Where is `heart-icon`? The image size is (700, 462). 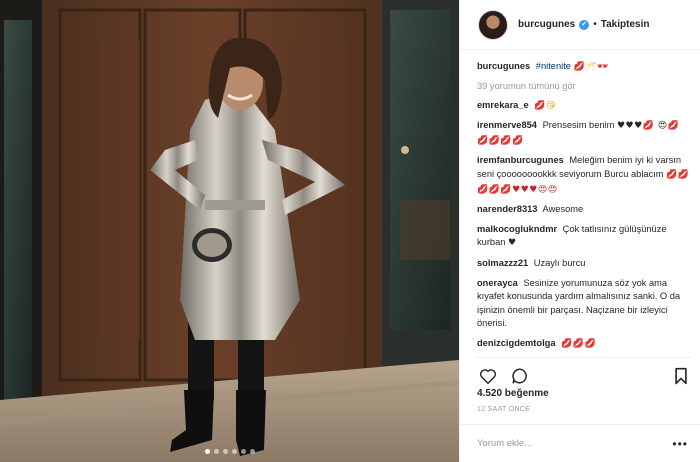
heart-icon is located at coordinates (488, 376).